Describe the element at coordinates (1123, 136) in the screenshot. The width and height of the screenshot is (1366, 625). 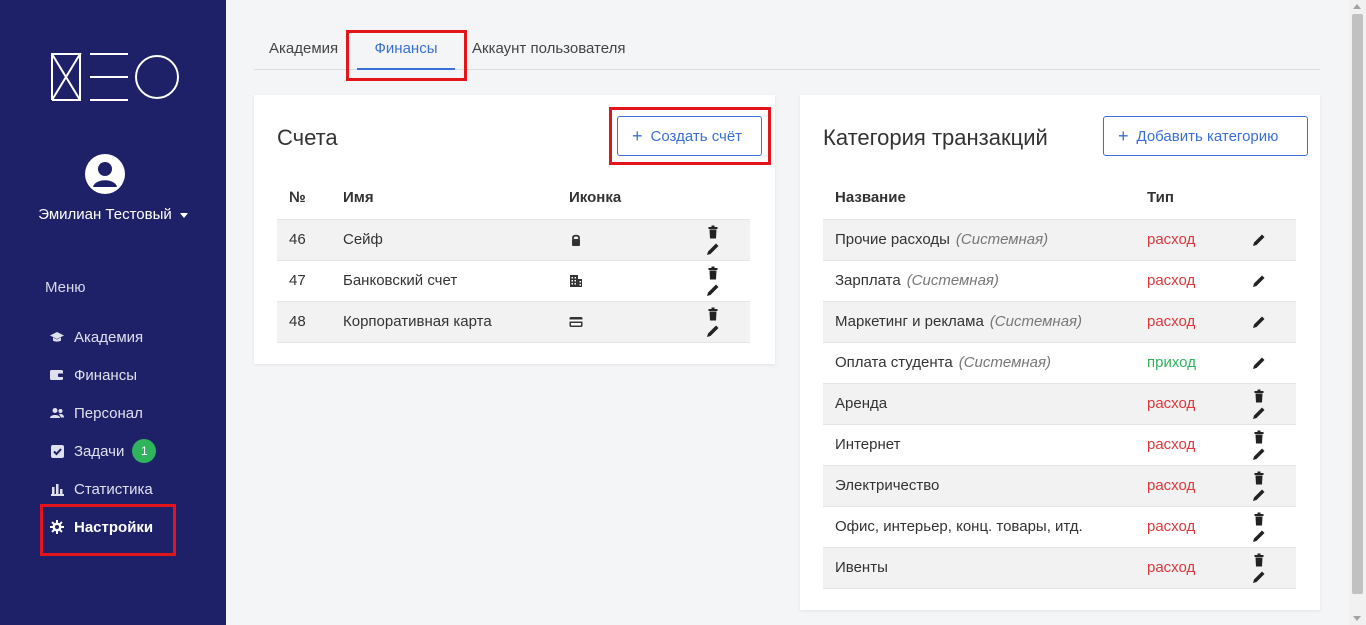
I see `plus-icon: +` at that location.